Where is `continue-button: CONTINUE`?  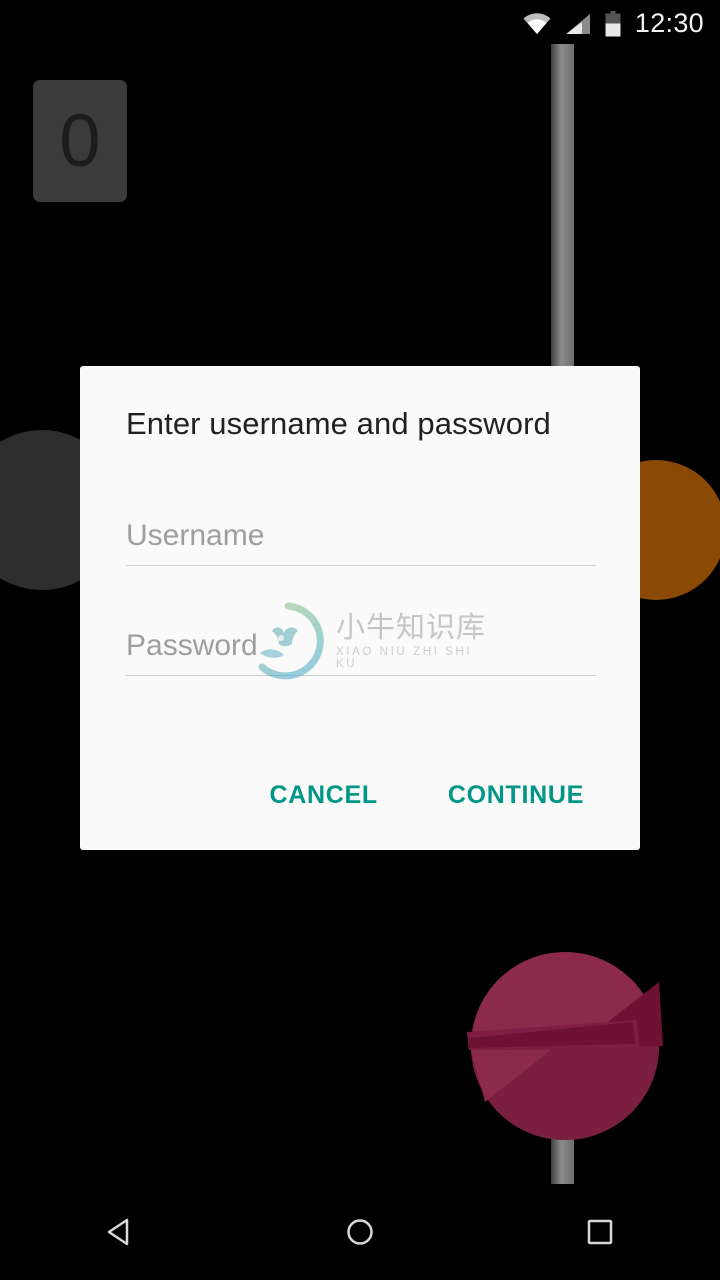
continue-button: CONTINUE is located at coordinates (516, 795).